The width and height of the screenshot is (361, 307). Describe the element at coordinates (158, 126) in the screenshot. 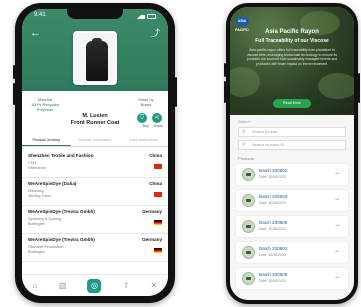

I see `share-label: Share` at that location.